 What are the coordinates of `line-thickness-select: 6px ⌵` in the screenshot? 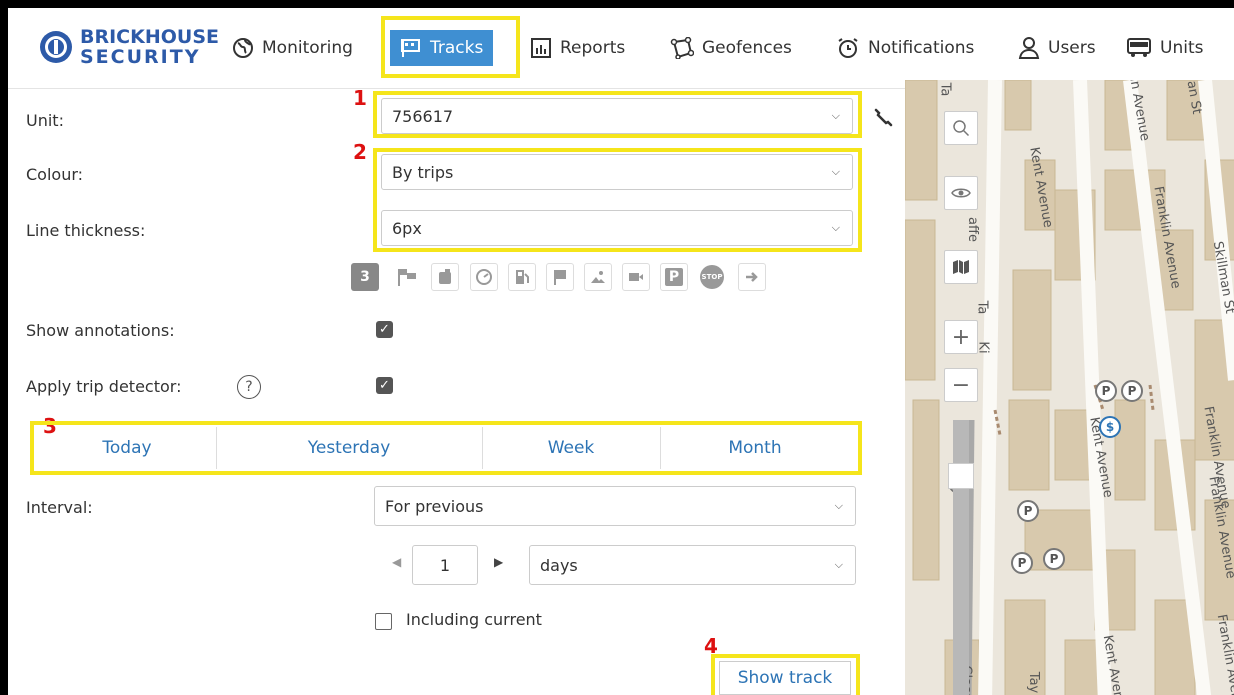 It's located at (617, 228).